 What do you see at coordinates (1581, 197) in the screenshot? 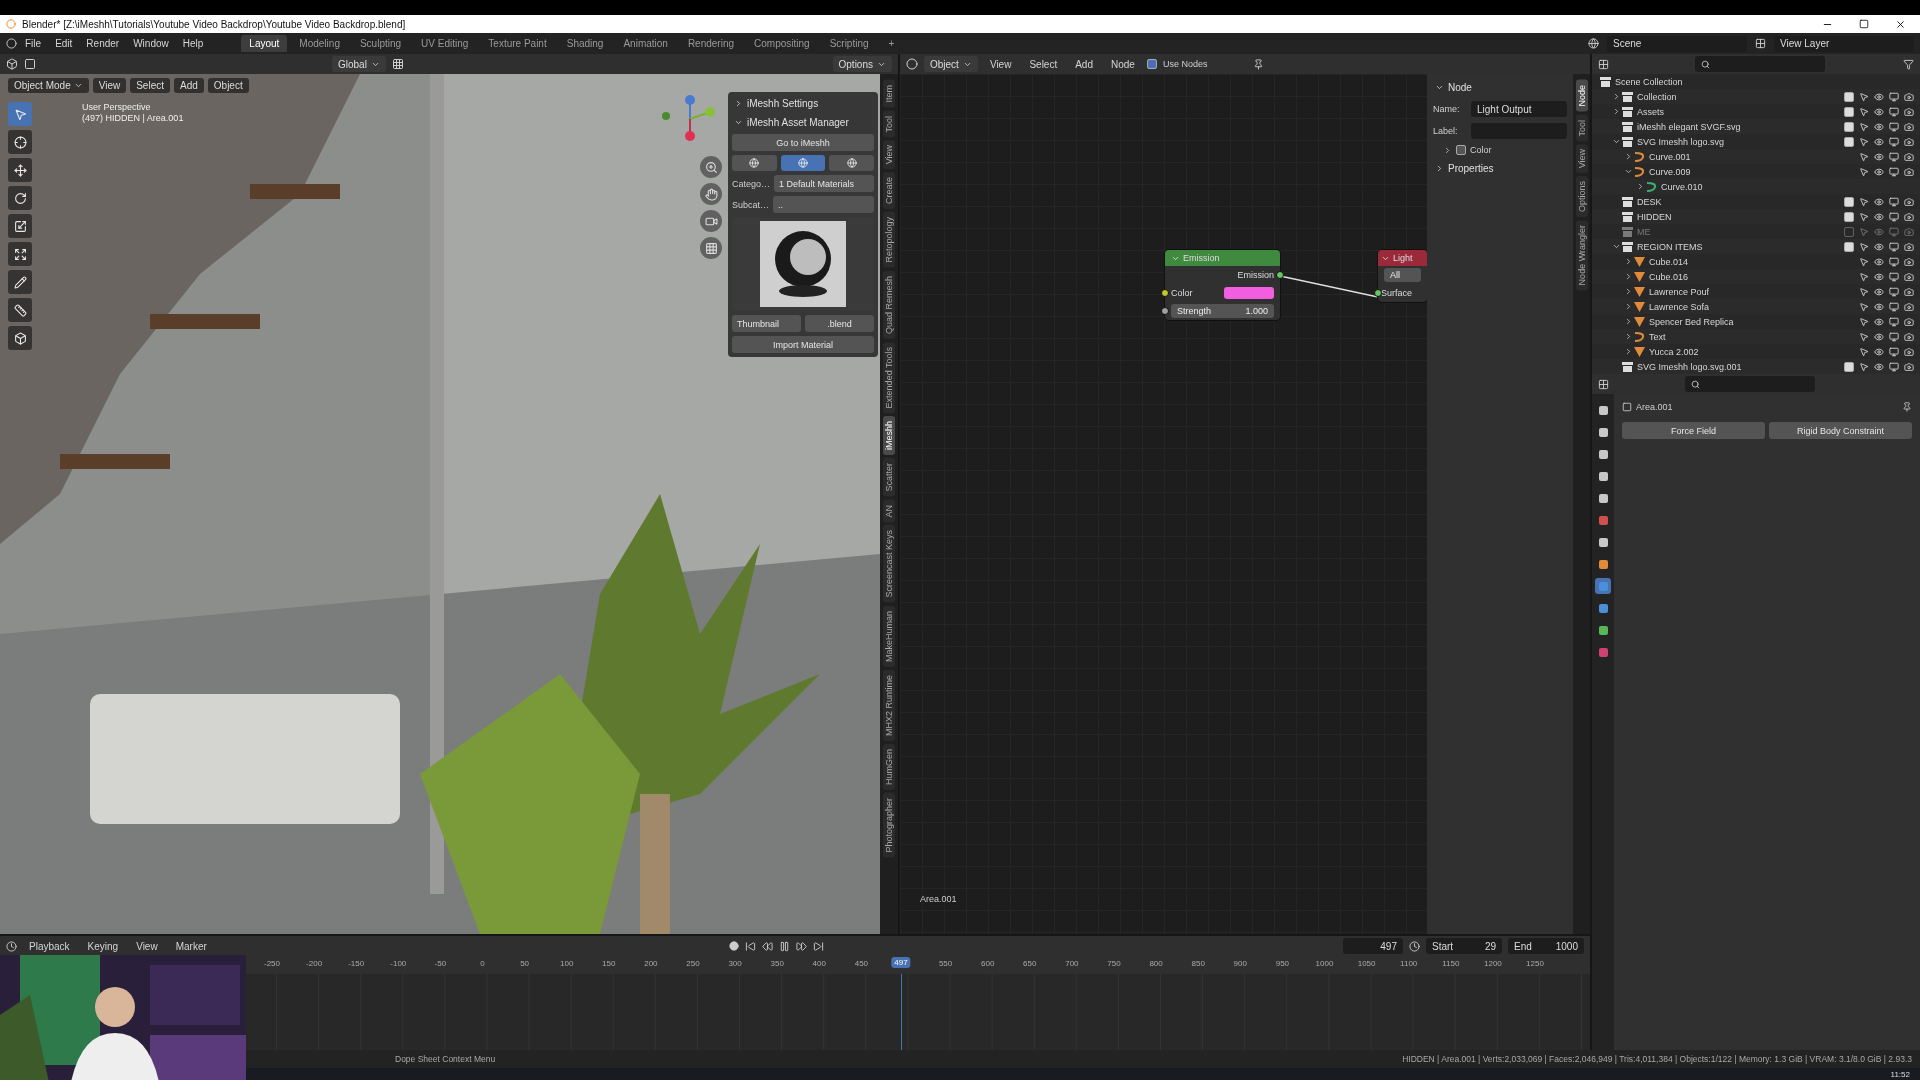
I see `sidebar-tab: Options` at bounding box center [1581, 197].